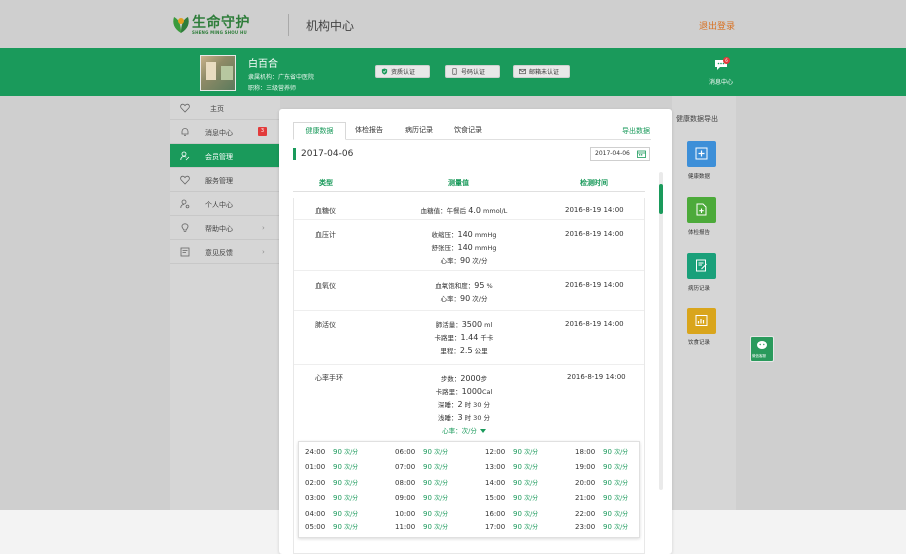 This screenshot has width=906, height=554. What do you see at coordinates (472, 71) in the screenshot?
I see `phone-cert-button: 号码认证` at bounding box center [472, 71].